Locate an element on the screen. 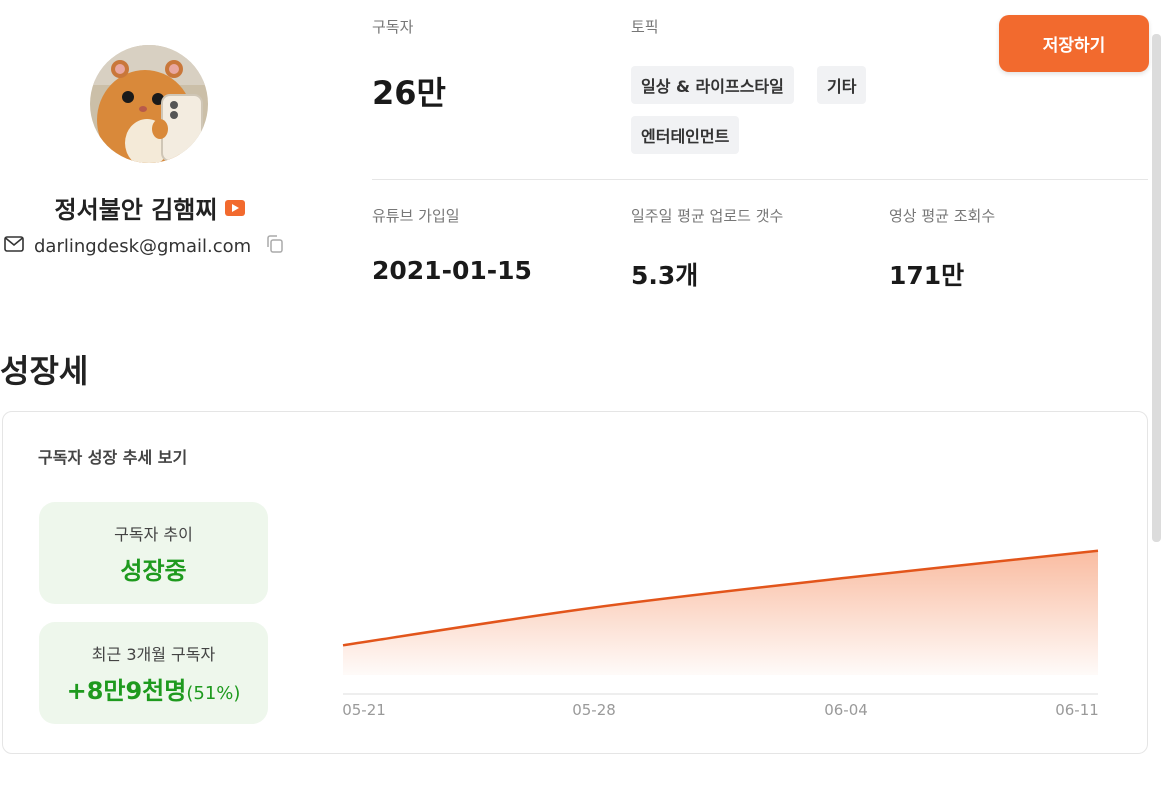  recent-subscribers-box: 최근 3개월 구독자 +8만9천명(51%) is located at coordinates (153, 673).